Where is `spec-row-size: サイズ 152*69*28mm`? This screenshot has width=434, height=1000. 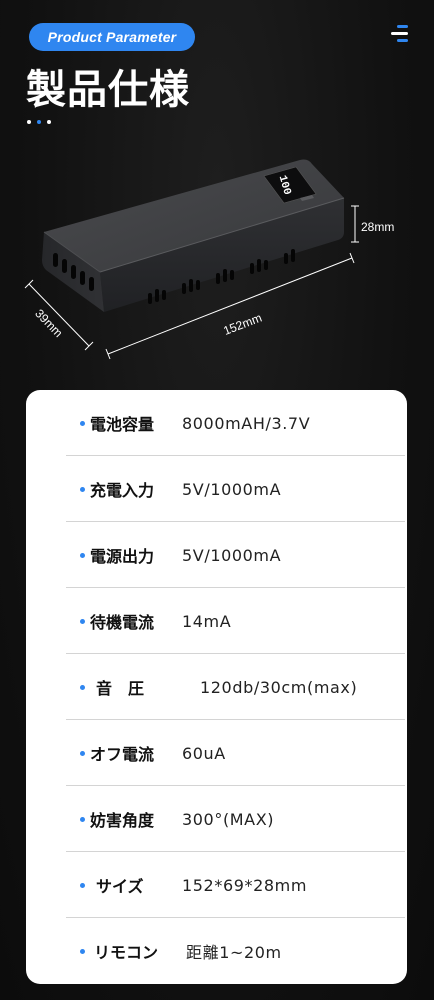 spec-row-size: サイズ 152*69*28mm is located at coordinates (228, 885).